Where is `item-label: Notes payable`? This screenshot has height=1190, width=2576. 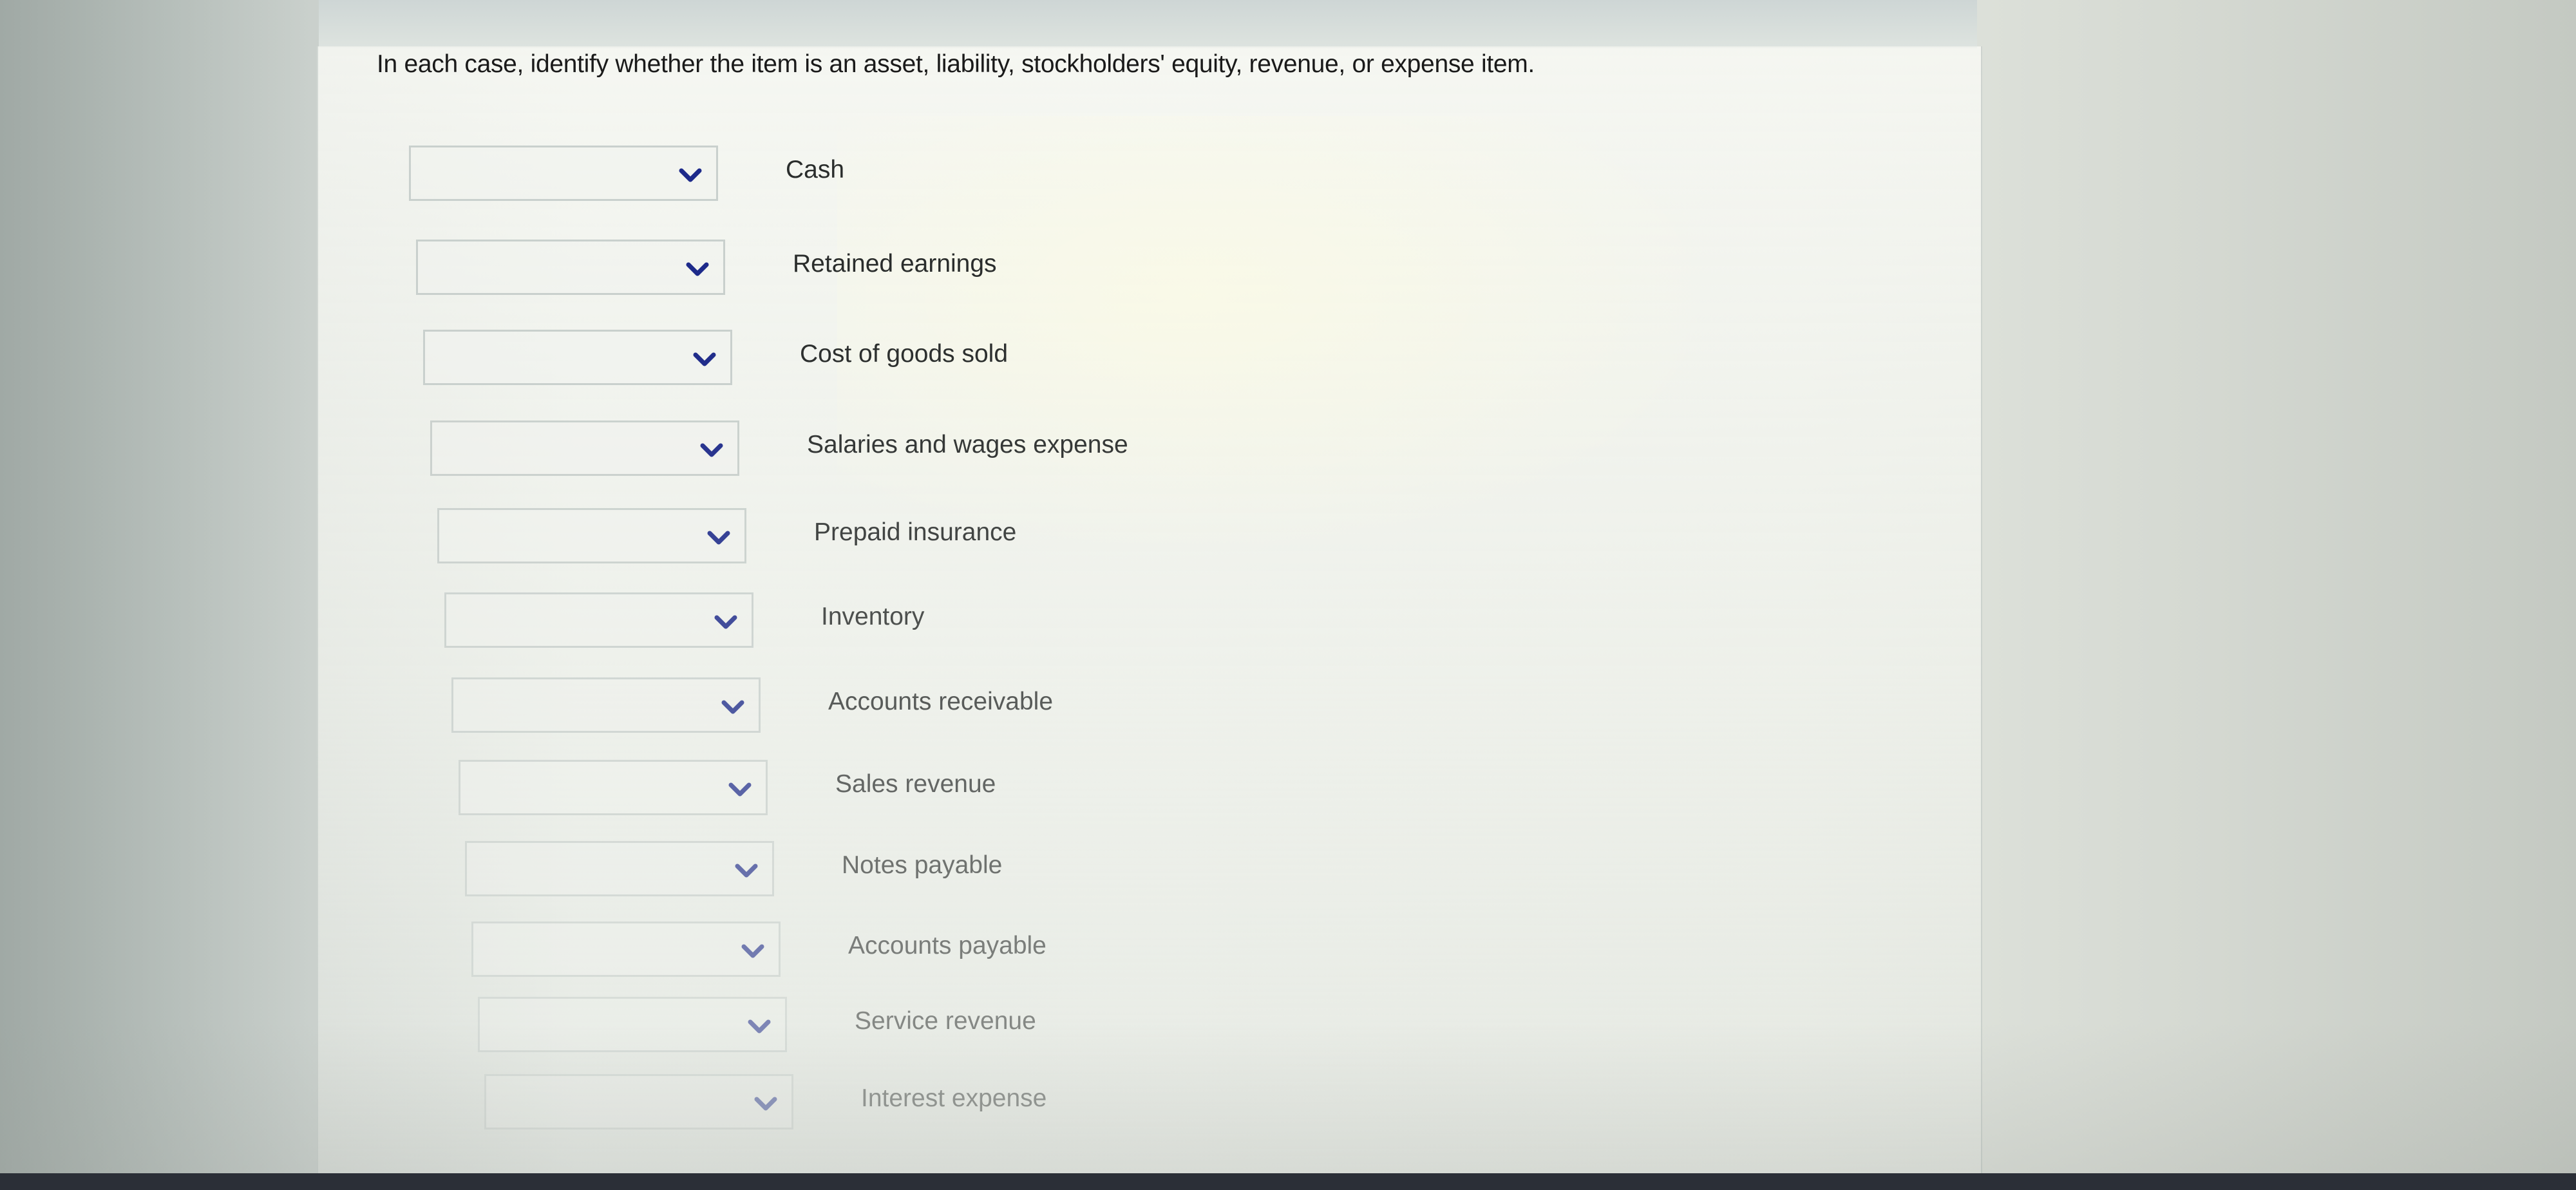 item-label: Notes payable is located at coordinates (922, 865).